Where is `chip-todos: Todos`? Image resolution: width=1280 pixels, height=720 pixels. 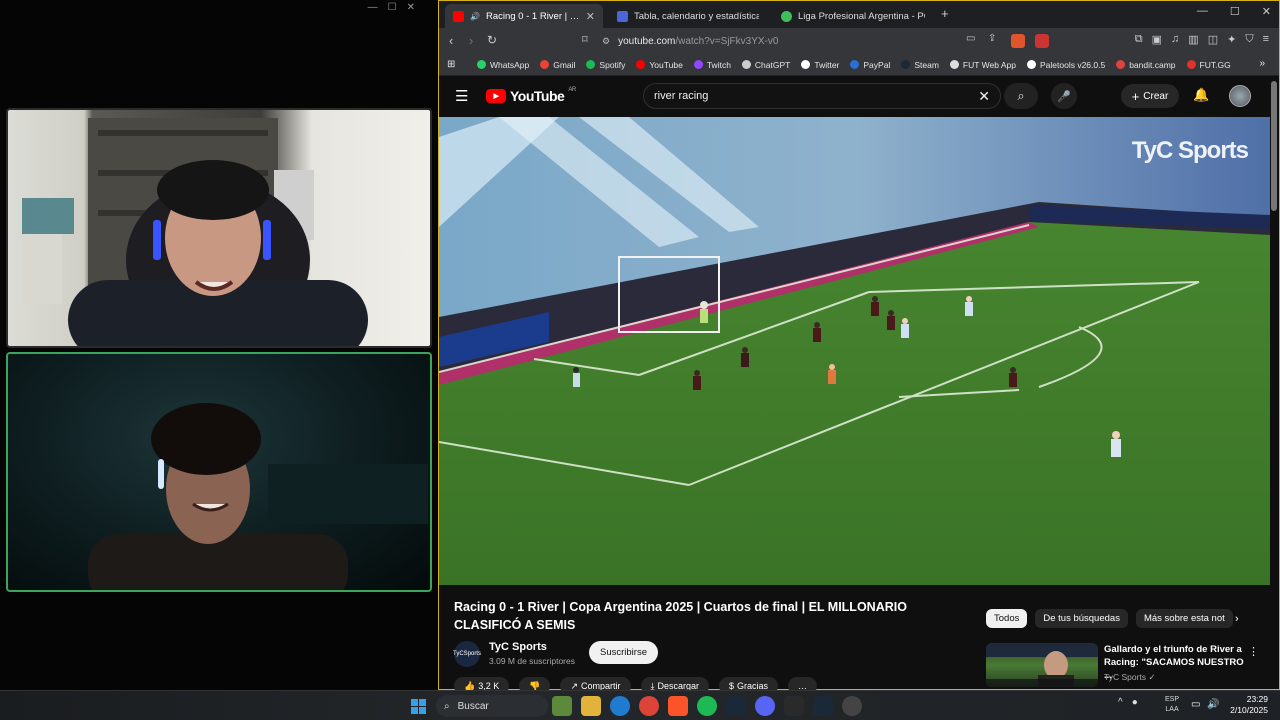 chip-todos: Todos is located at coordinates (1007, 618).